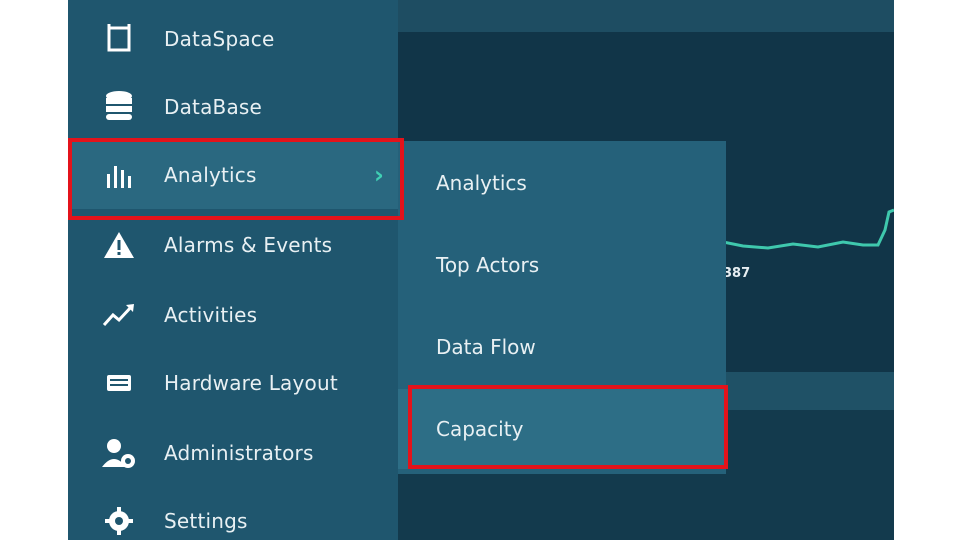 Image resolution: width=960 pixels, height=540 pixels. Describe the element at coordinates (211, 315) in the screenshot. I see `sidebar-item-label: Activities` at that location.